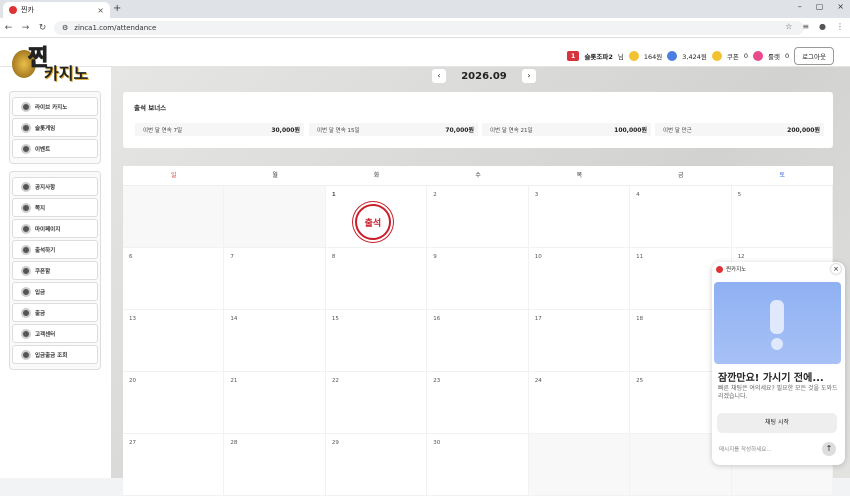 This screenshot has height=496, width=850. What do you see at coordinates (219, 129) in the screenshot?
I see `bonus-row: 이번 달 연속 7일 30,000원` at bounding box center [219, 129].